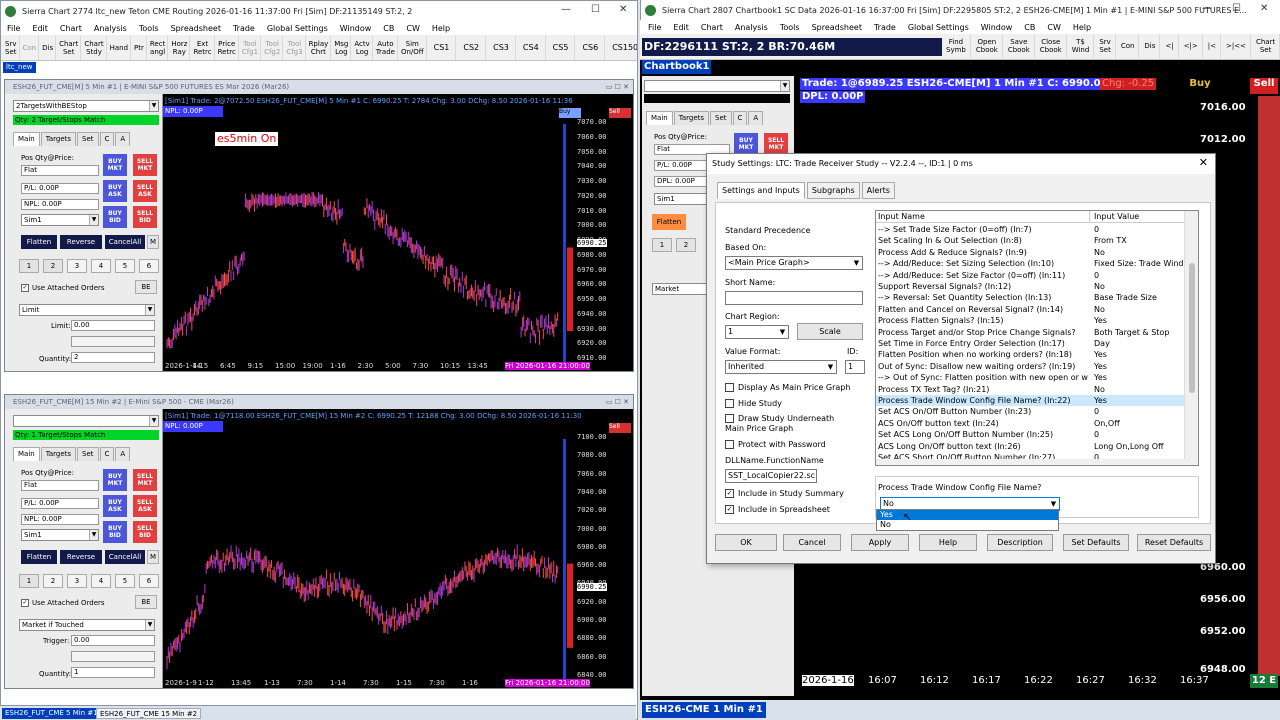 The image size is (1280, 720). I want to click on id-field: 1, so click(855, 367).